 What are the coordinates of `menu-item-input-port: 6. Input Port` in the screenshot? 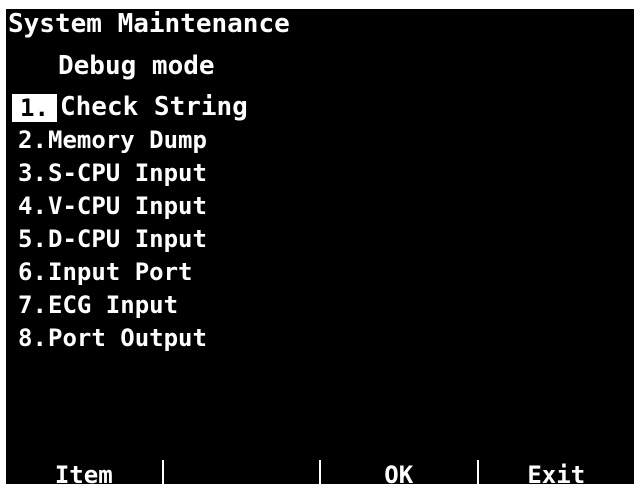 It's located at (320, 272).